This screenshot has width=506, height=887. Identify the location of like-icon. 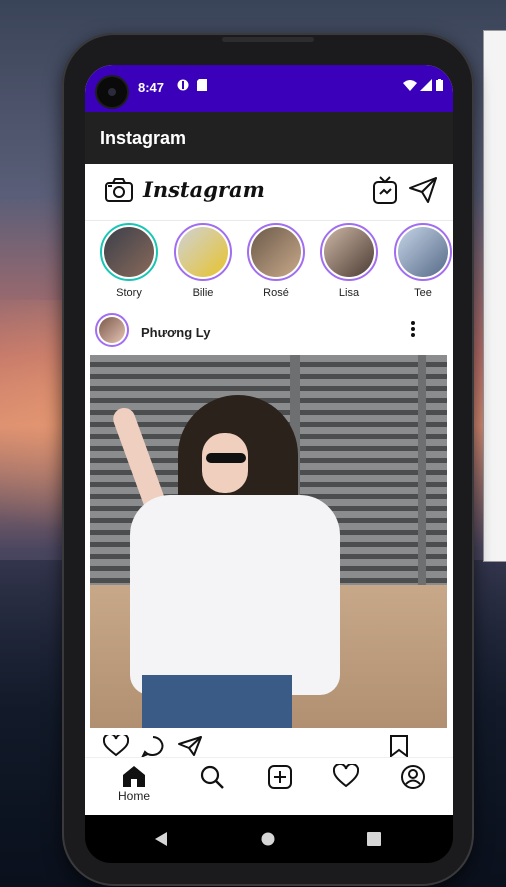
(116, 745).